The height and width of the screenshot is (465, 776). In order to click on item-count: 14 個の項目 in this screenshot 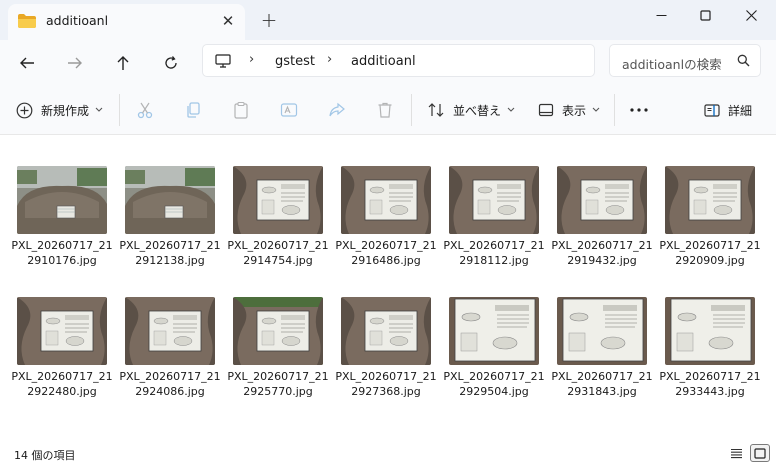, I will do `click(45, 455)`.